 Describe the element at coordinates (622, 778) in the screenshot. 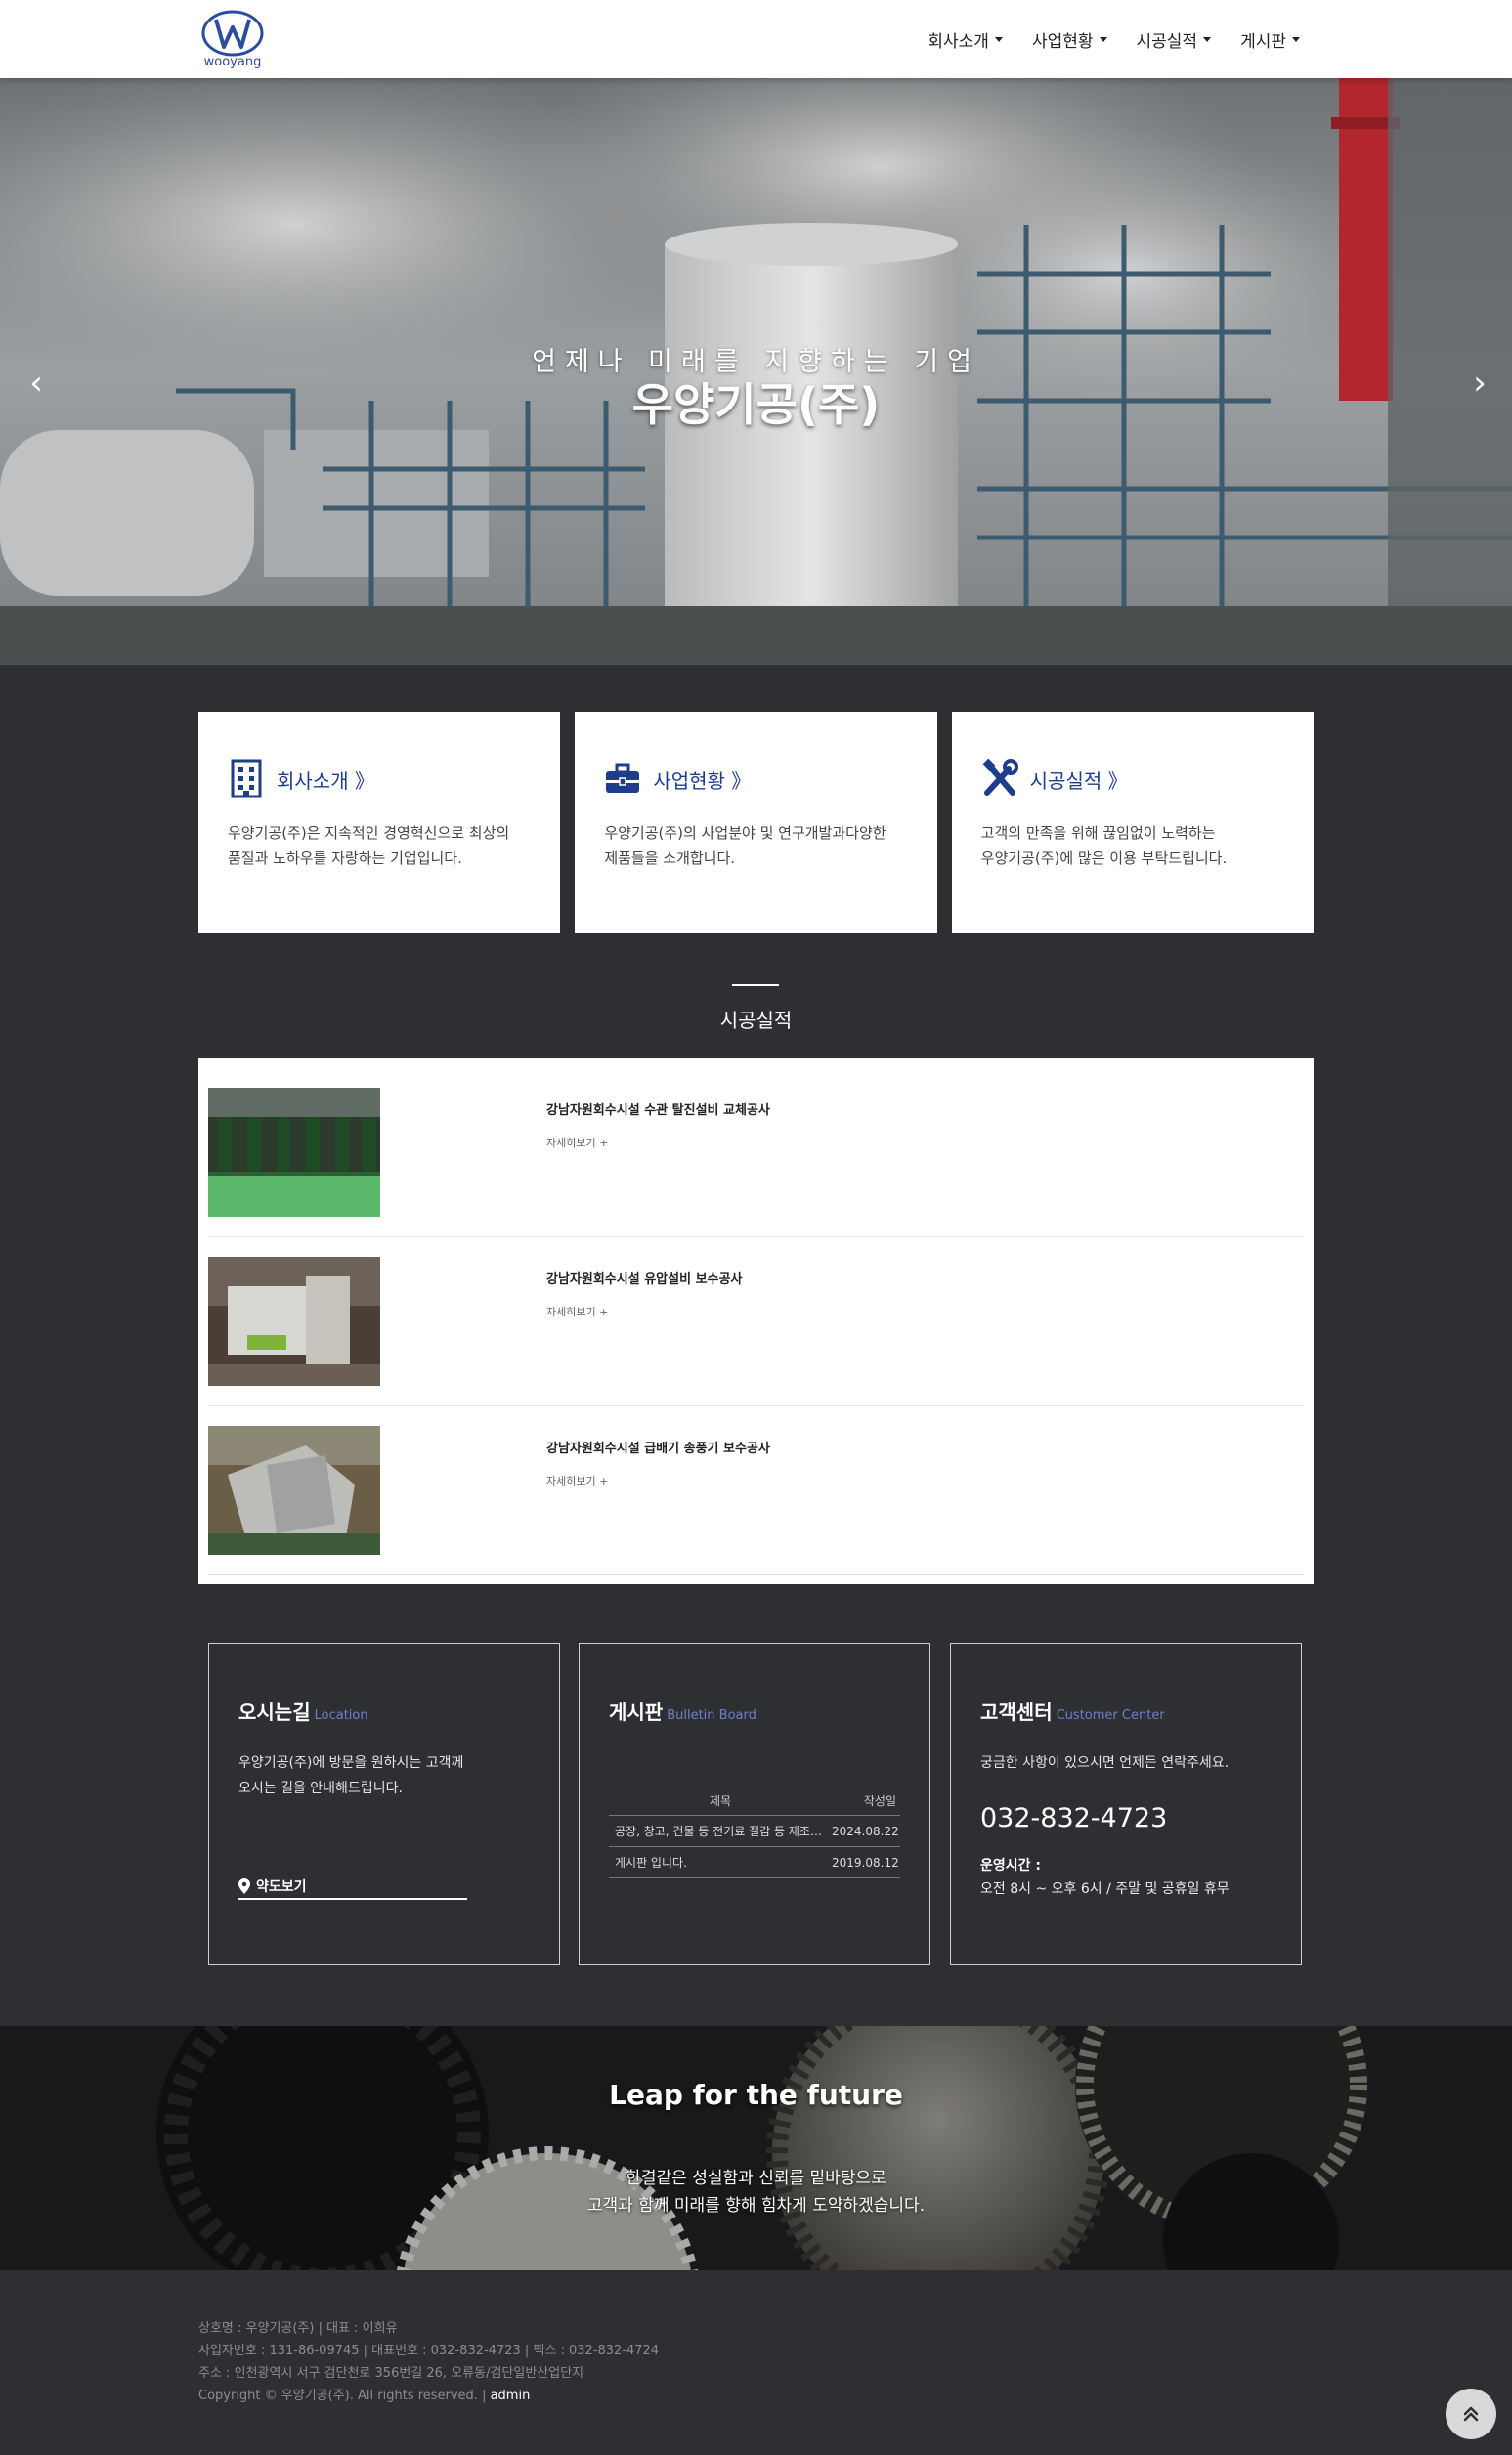

I see `briefcase-icon` at that location.